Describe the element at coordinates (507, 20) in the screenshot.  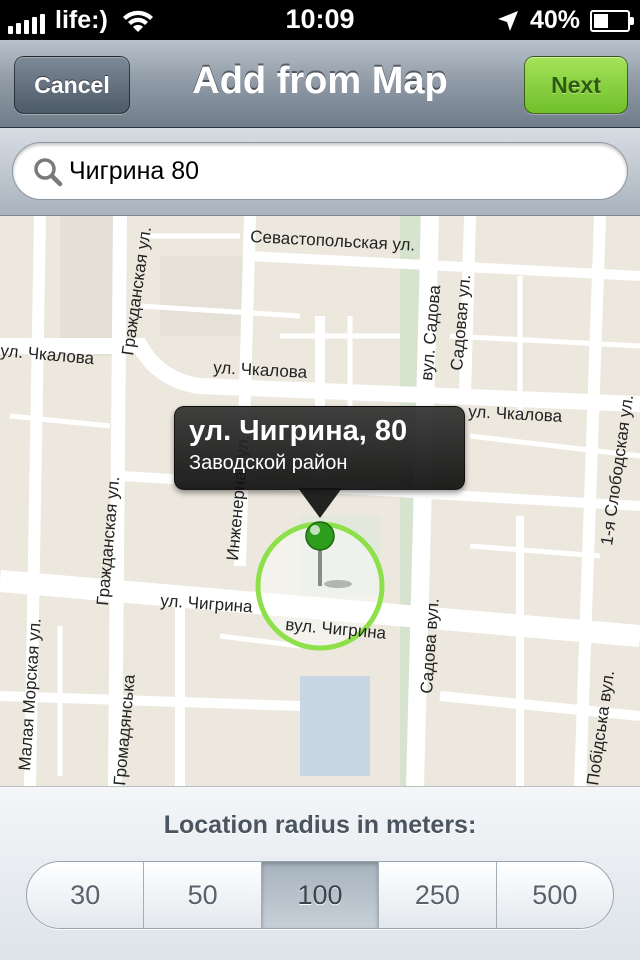
I see `location-arrow-icon` at that location.